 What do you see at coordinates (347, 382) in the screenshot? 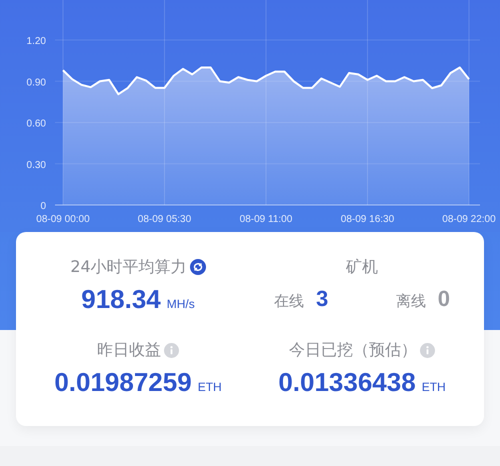
I see `stat-value: 0.01336438` at bounding box center [347, 382].